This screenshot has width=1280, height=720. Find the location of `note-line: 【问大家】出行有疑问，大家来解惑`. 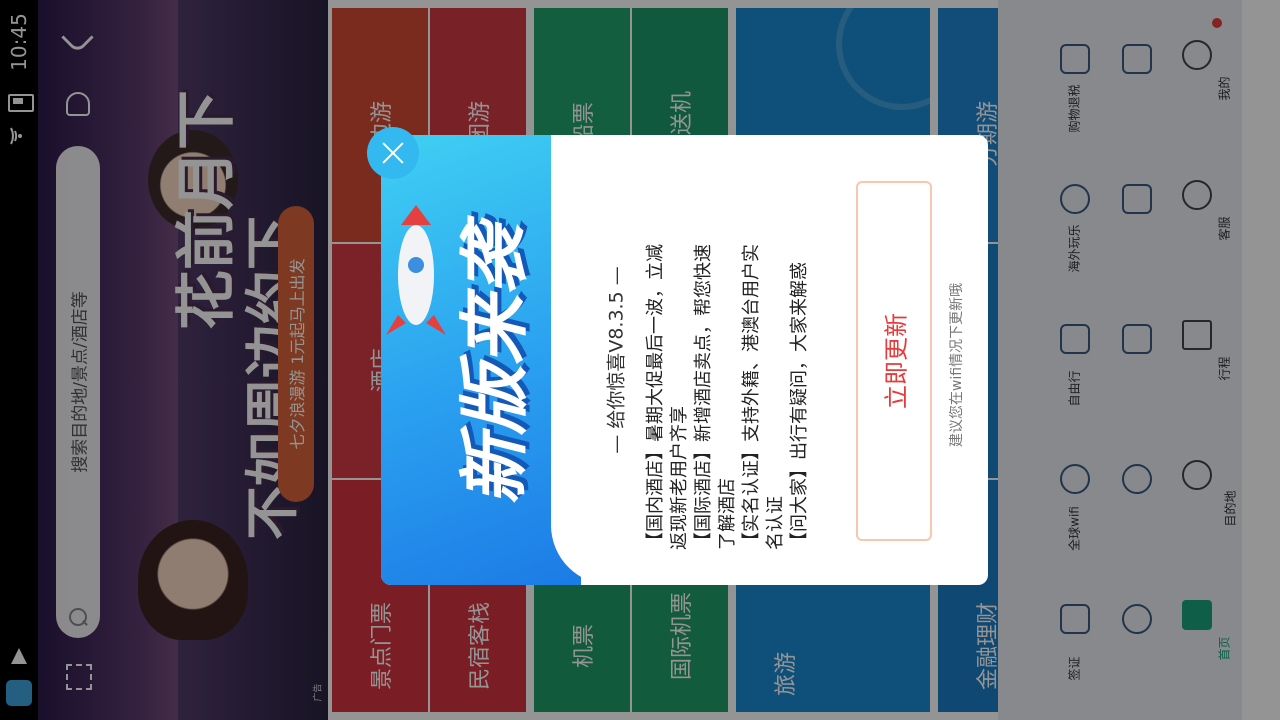

note-line: 【问大家】出行有疑问，大家来解惑 is located at coordinates (799, 406).